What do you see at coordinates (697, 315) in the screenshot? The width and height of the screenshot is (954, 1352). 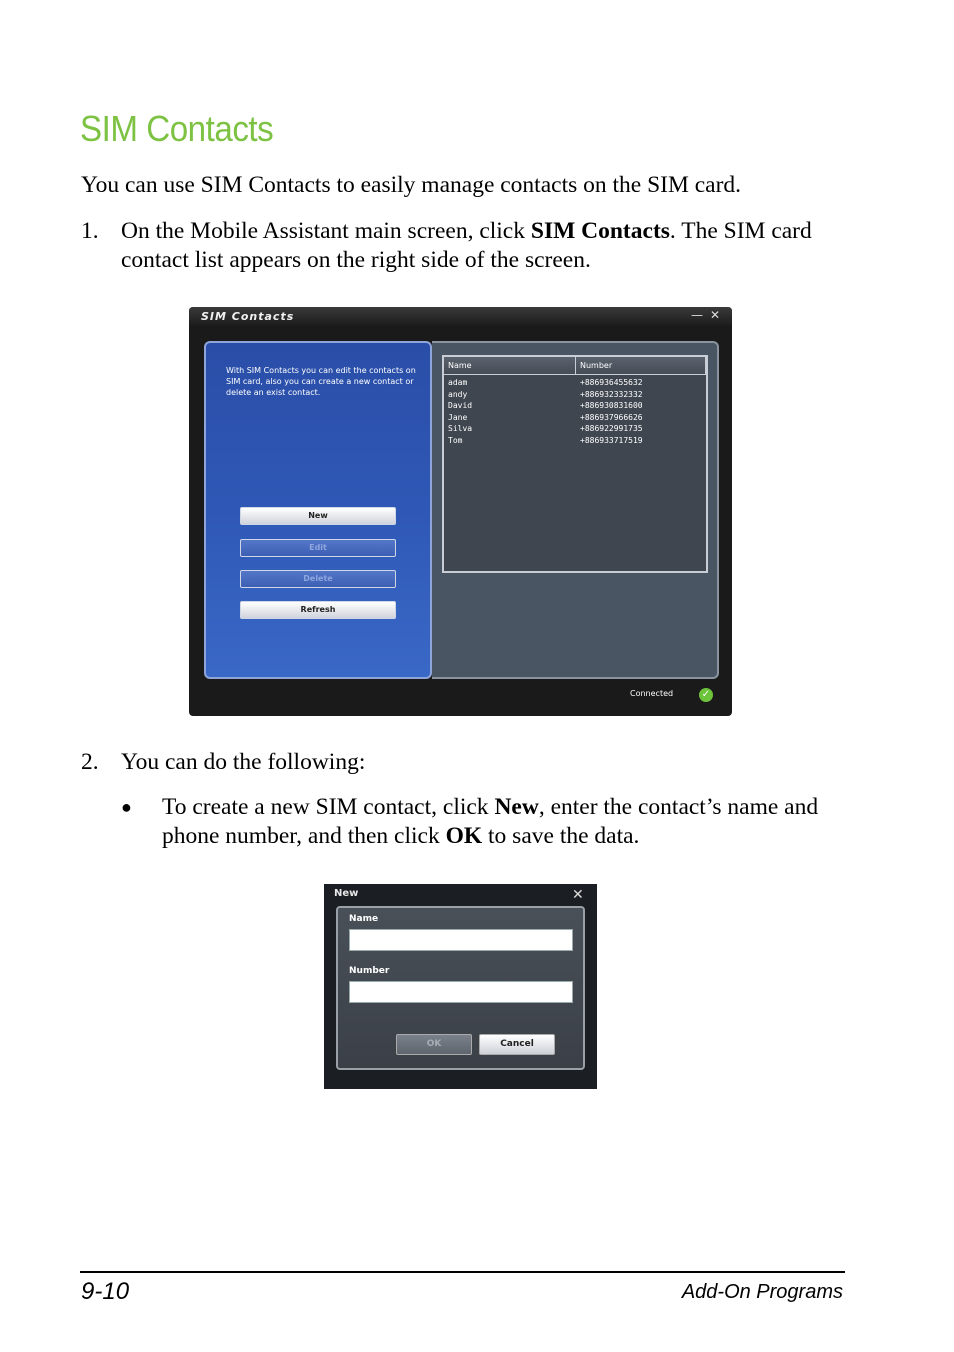 I see `minimize-icon: —` at bounding box center [697, 315].